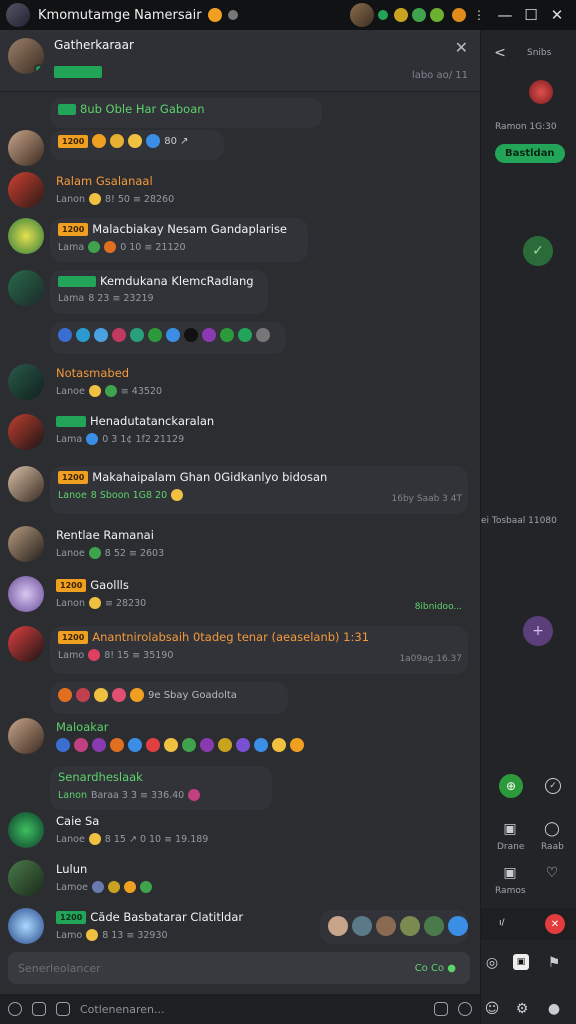 The width and height of the screenshot is (576, 1024). I want to click on message-meta: 8! 50 ≡ 28260, so click(139, 199).